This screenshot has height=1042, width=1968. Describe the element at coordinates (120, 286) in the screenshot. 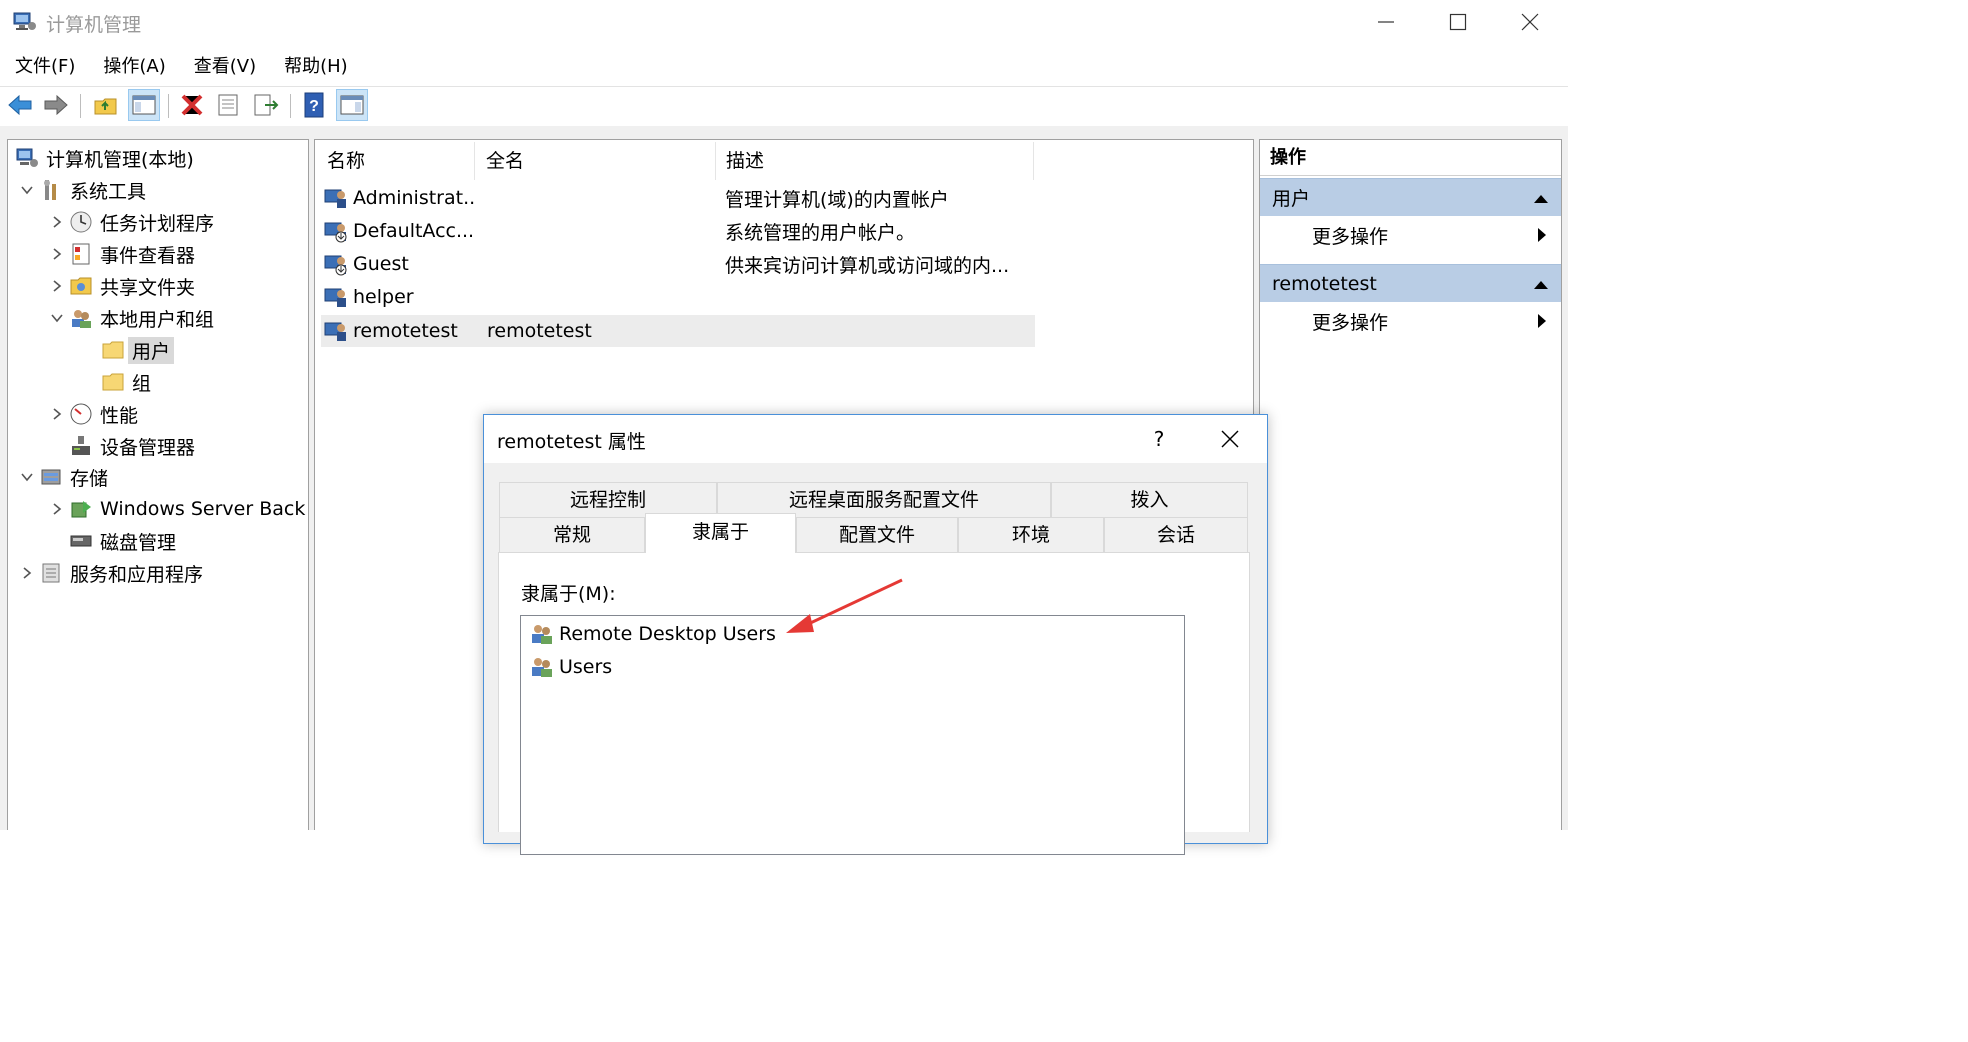

I see `tree-item-shared-folders: 共享文件夹` at that location.